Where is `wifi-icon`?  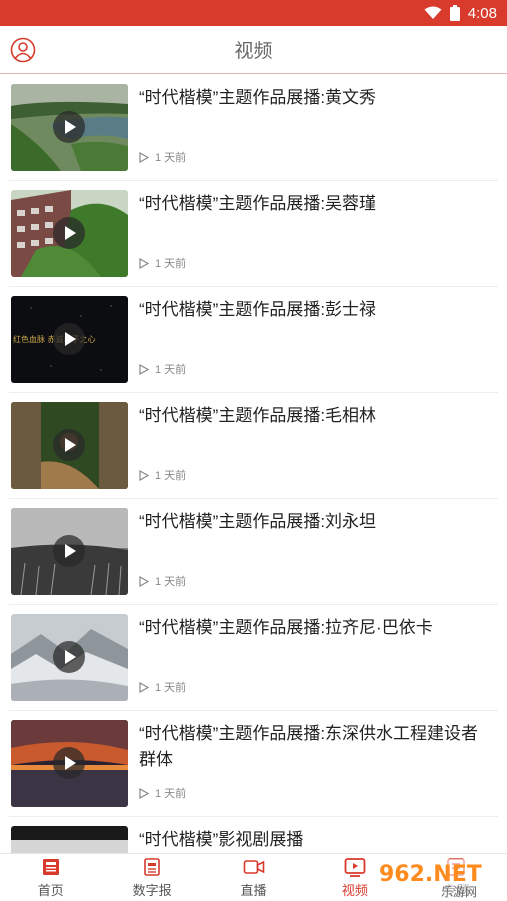 wifi-icon is located at coordinates (433, 12).